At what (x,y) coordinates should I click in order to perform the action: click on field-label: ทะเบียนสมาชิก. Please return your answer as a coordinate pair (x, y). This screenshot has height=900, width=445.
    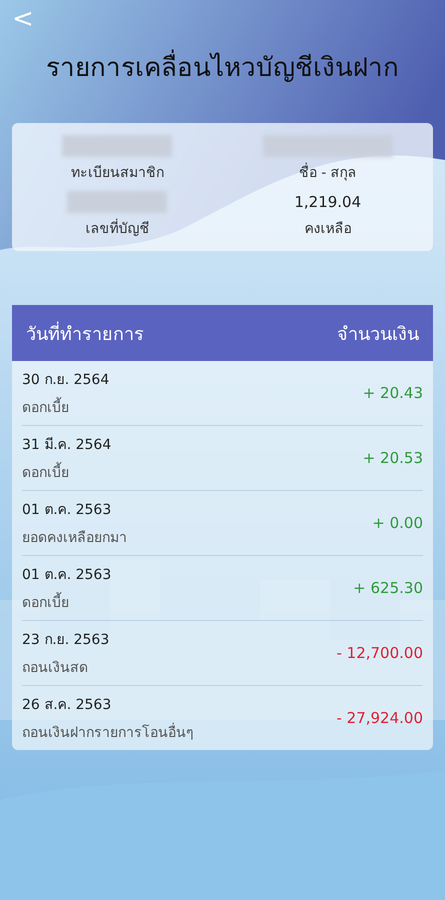
    Looking at the image, I should click on (117, 173).